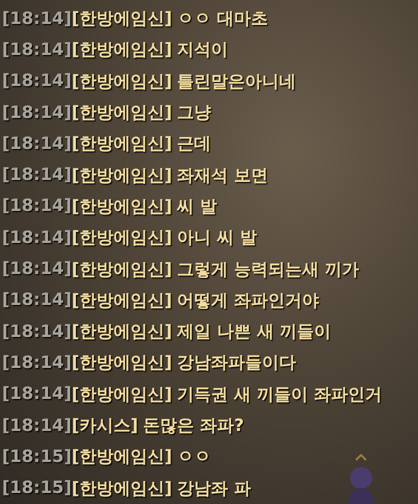  What do you see at coordinates (194, 144) in the screenshot?
I see `chat-message: 근데` at bounding box center [194, 144].